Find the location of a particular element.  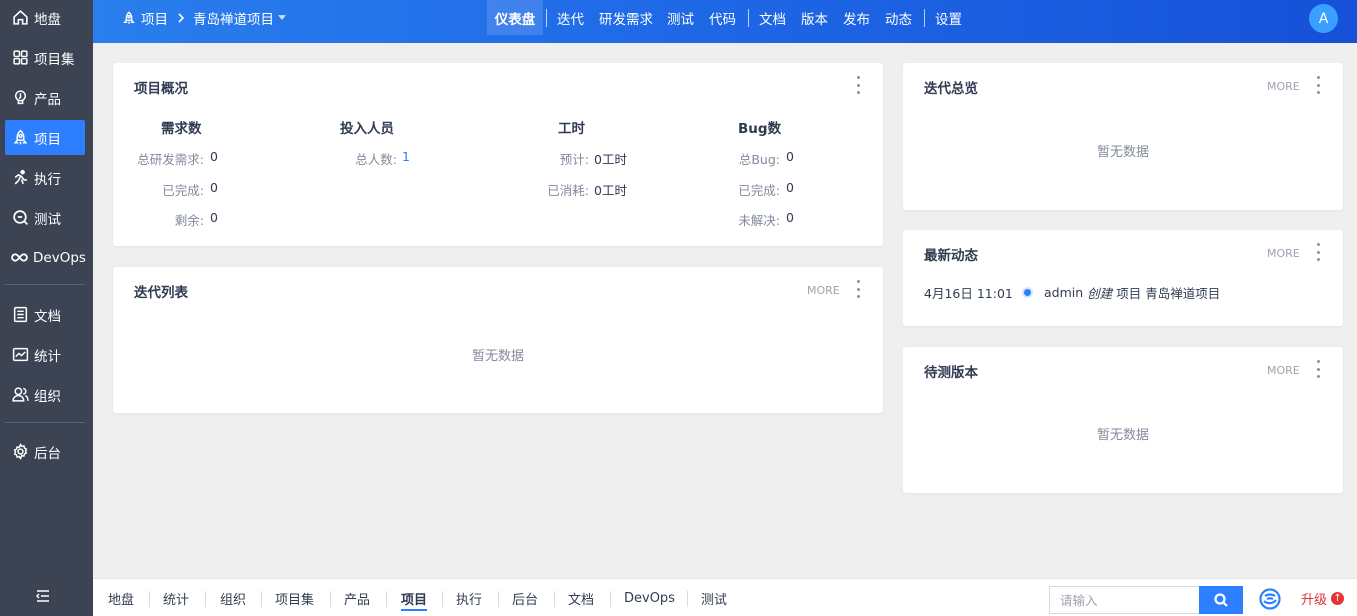

sidebar-item-admin: 后台 is located at coordinates (45, 451).